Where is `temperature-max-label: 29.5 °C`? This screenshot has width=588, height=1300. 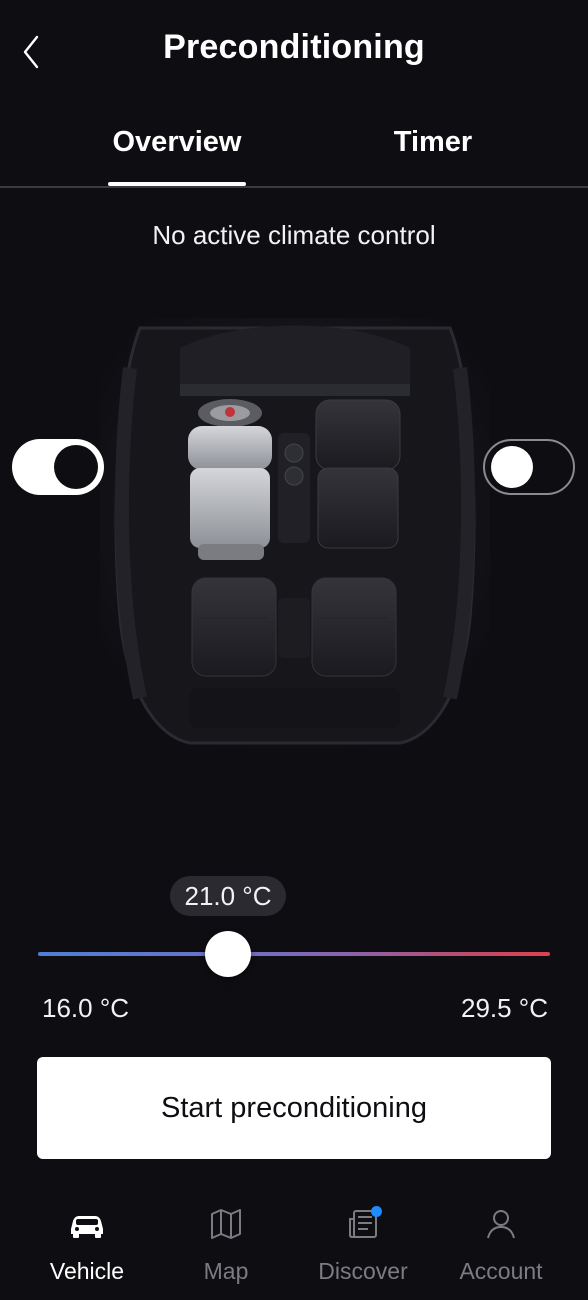 temperature-max-label: 29.5 °C is located at coordinates (504, 1008).